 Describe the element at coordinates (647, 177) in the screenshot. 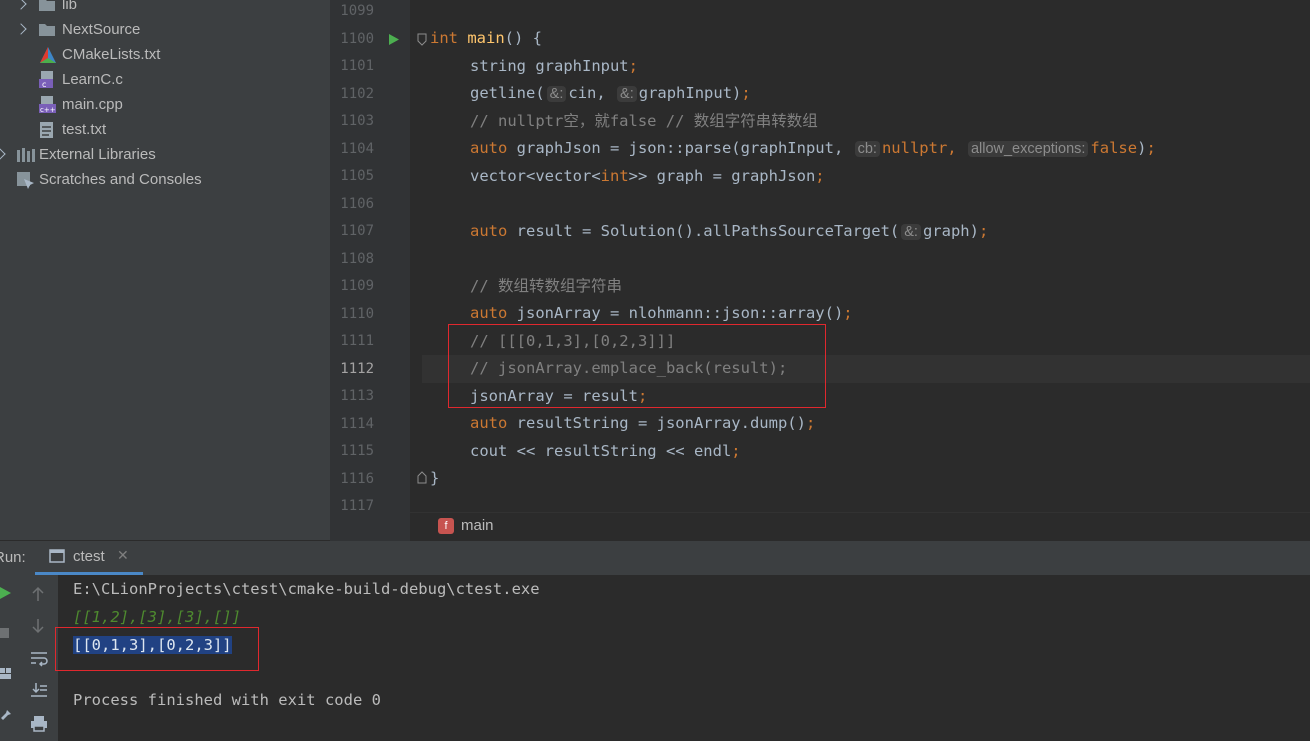

I see `code-line-1105: vector<vector<int>> graph = graphJson;` at that location.